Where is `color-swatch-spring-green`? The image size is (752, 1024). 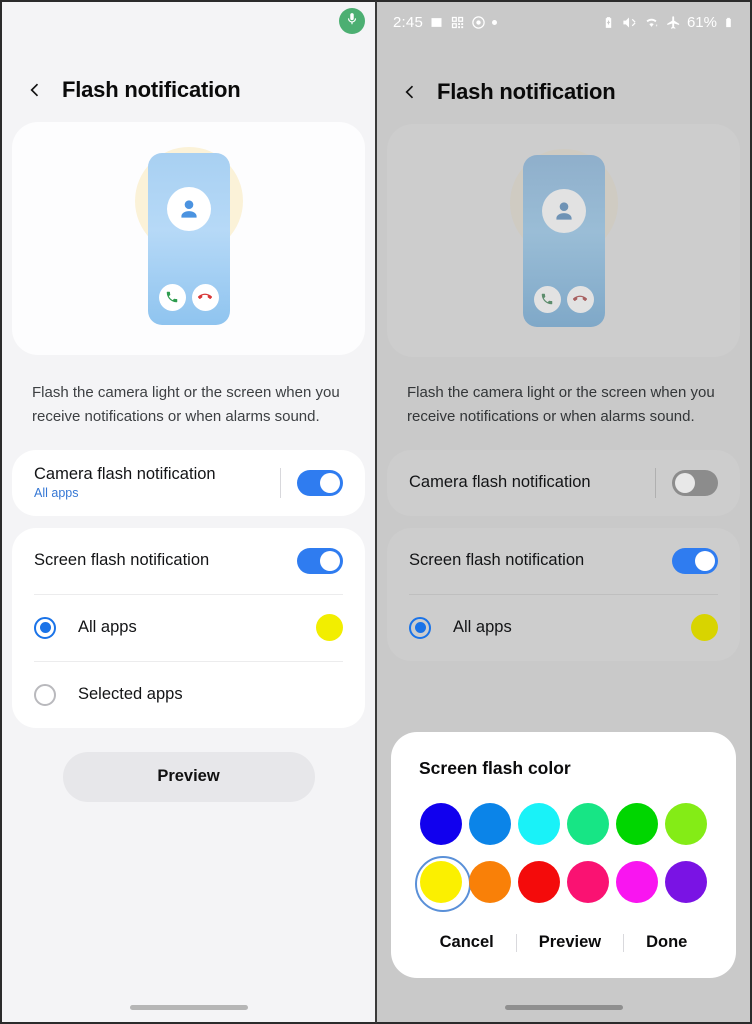 color-swatch-spring-green is located at coordinates (587, 824).